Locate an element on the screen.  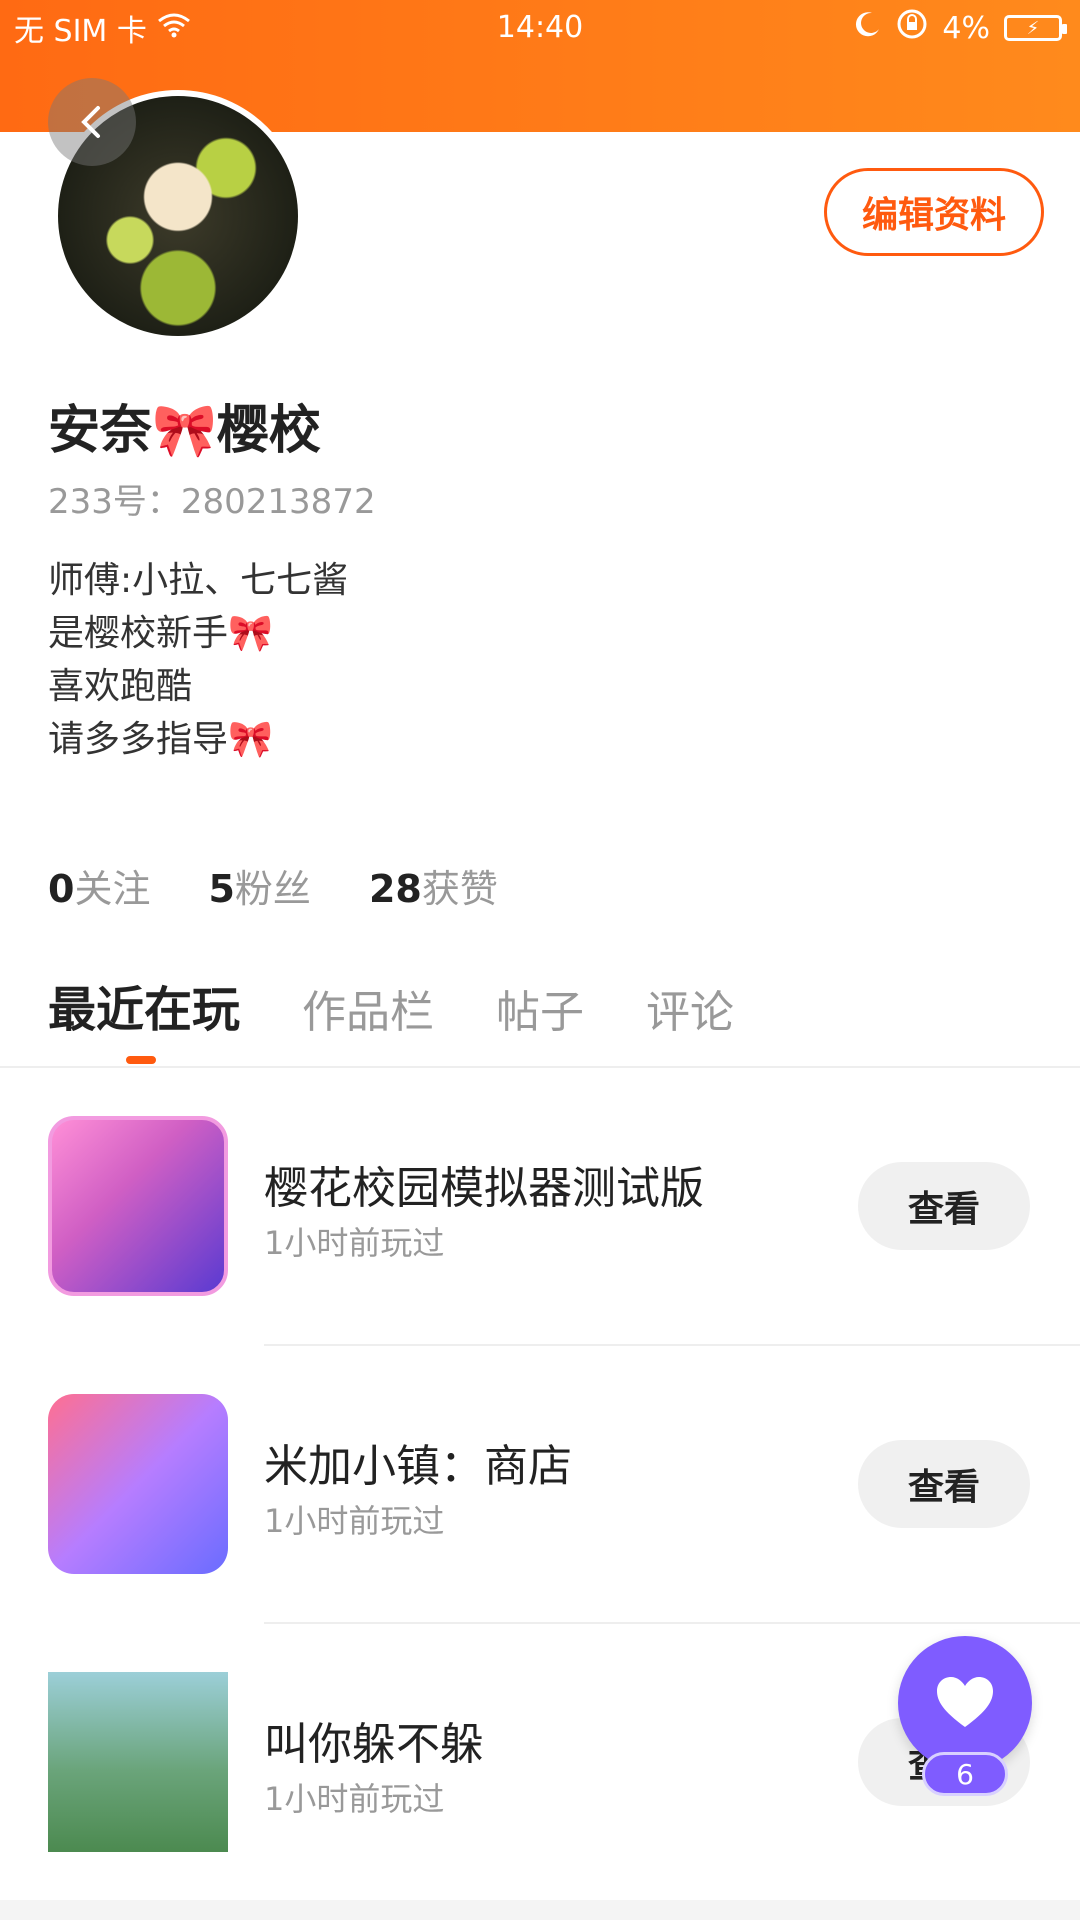
like-fab-button is located at coordinates (965, 1703).